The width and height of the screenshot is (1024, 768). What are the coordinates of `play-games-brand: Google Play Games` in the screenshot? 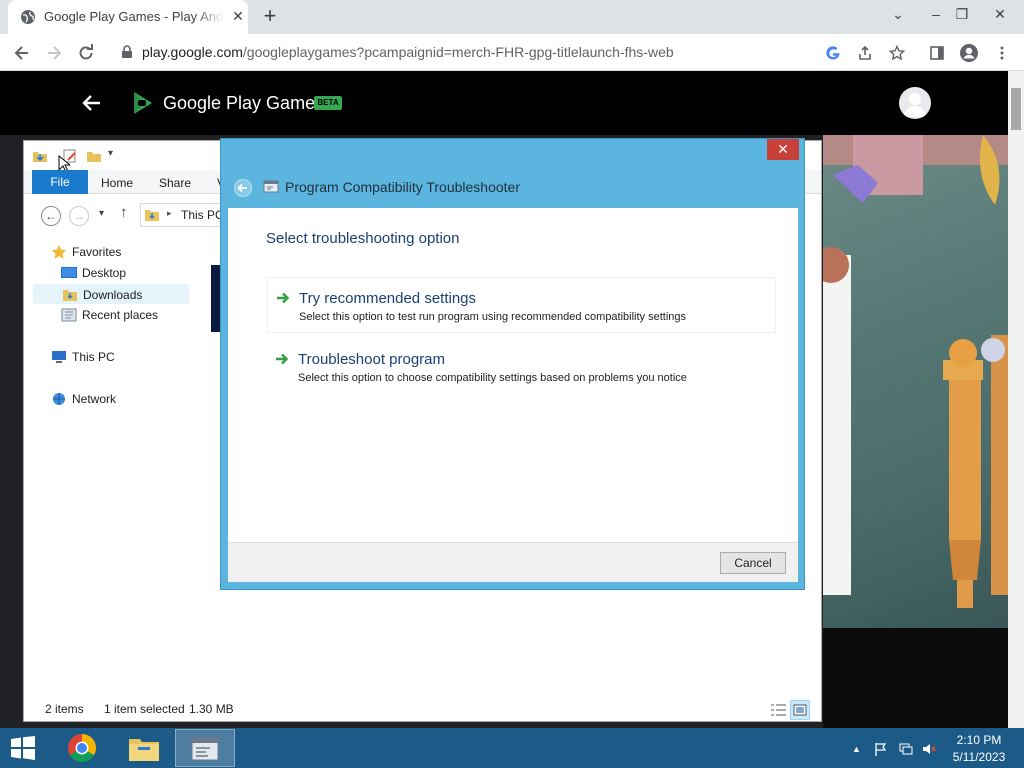 It's located at (244, 103).